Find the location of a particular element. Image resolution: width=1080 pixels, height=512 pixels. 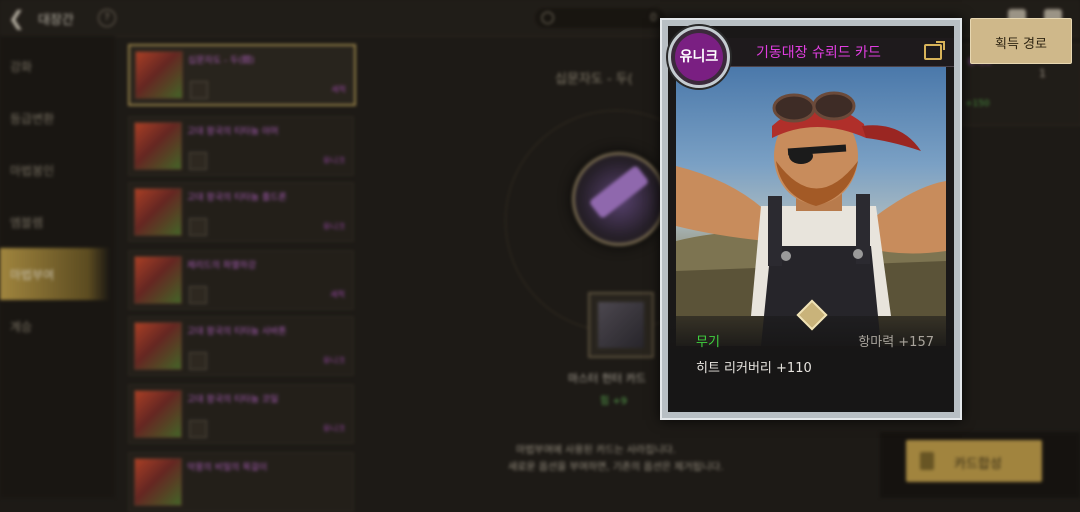

rarity-label: 유니크 is located at coordinates (699, 57).